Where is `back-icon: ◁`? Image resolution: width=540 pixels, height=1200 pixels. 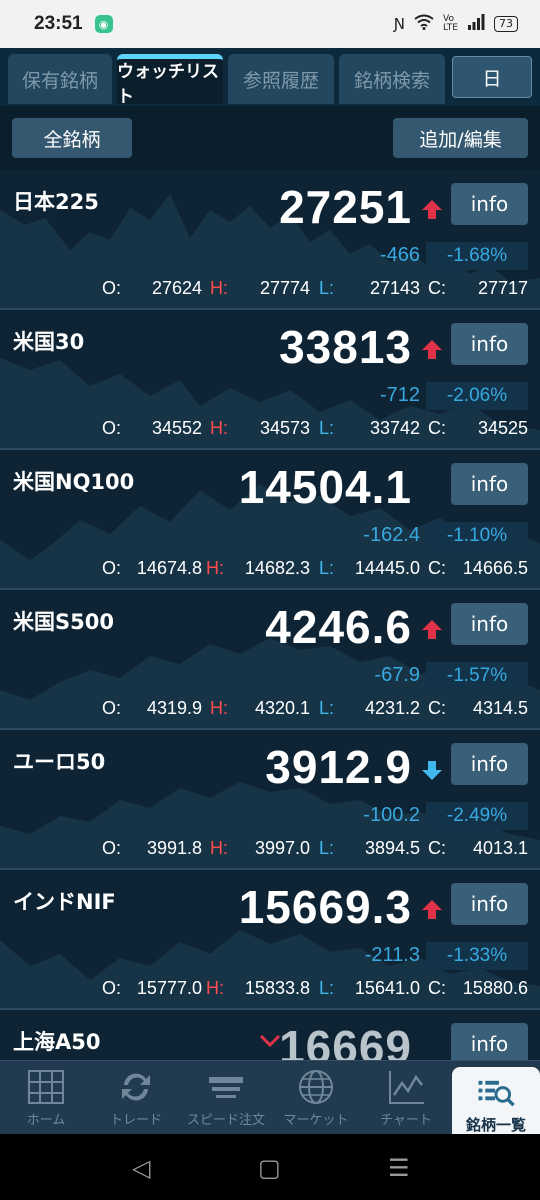
back-icon: ◁ is located at coordinates (141, 1168).